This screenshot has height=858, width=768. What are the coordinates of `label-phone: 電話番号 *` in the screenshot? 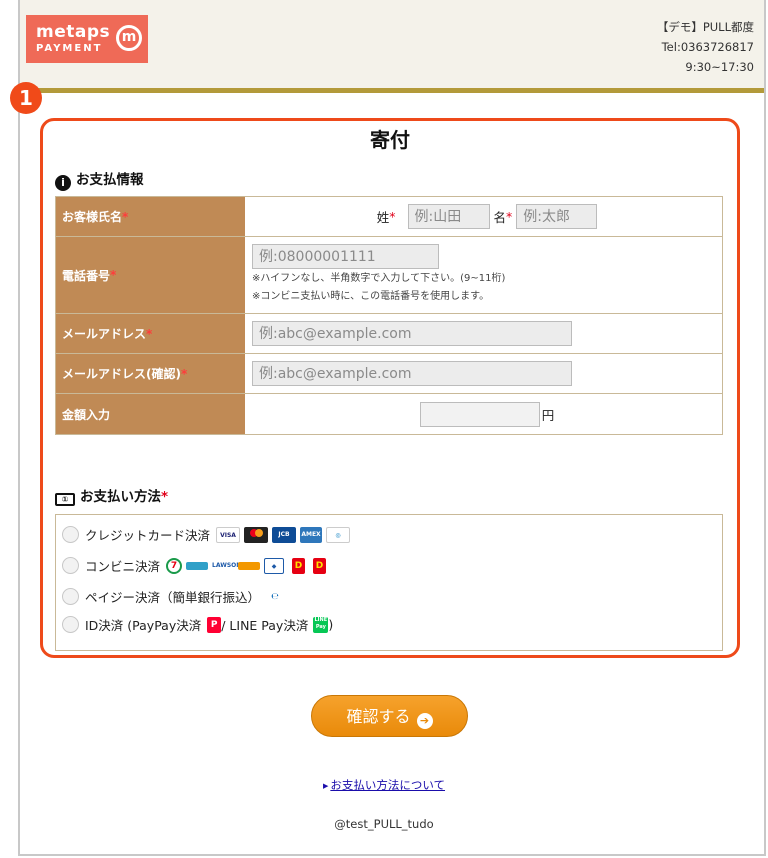 It's located at (150, 275).